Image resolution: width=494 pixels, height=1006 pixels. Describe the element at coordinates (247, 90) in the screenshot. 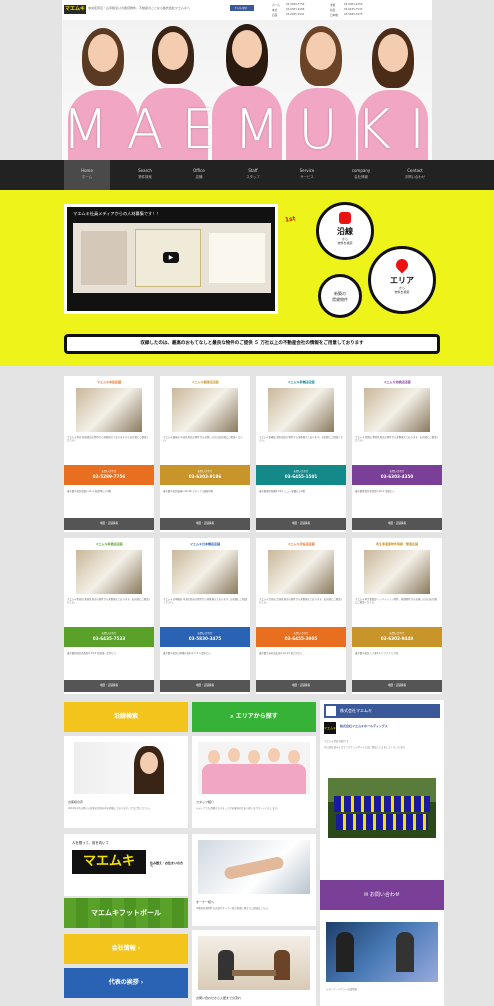

I see `hero-banner: MAEMUKI` at that location.